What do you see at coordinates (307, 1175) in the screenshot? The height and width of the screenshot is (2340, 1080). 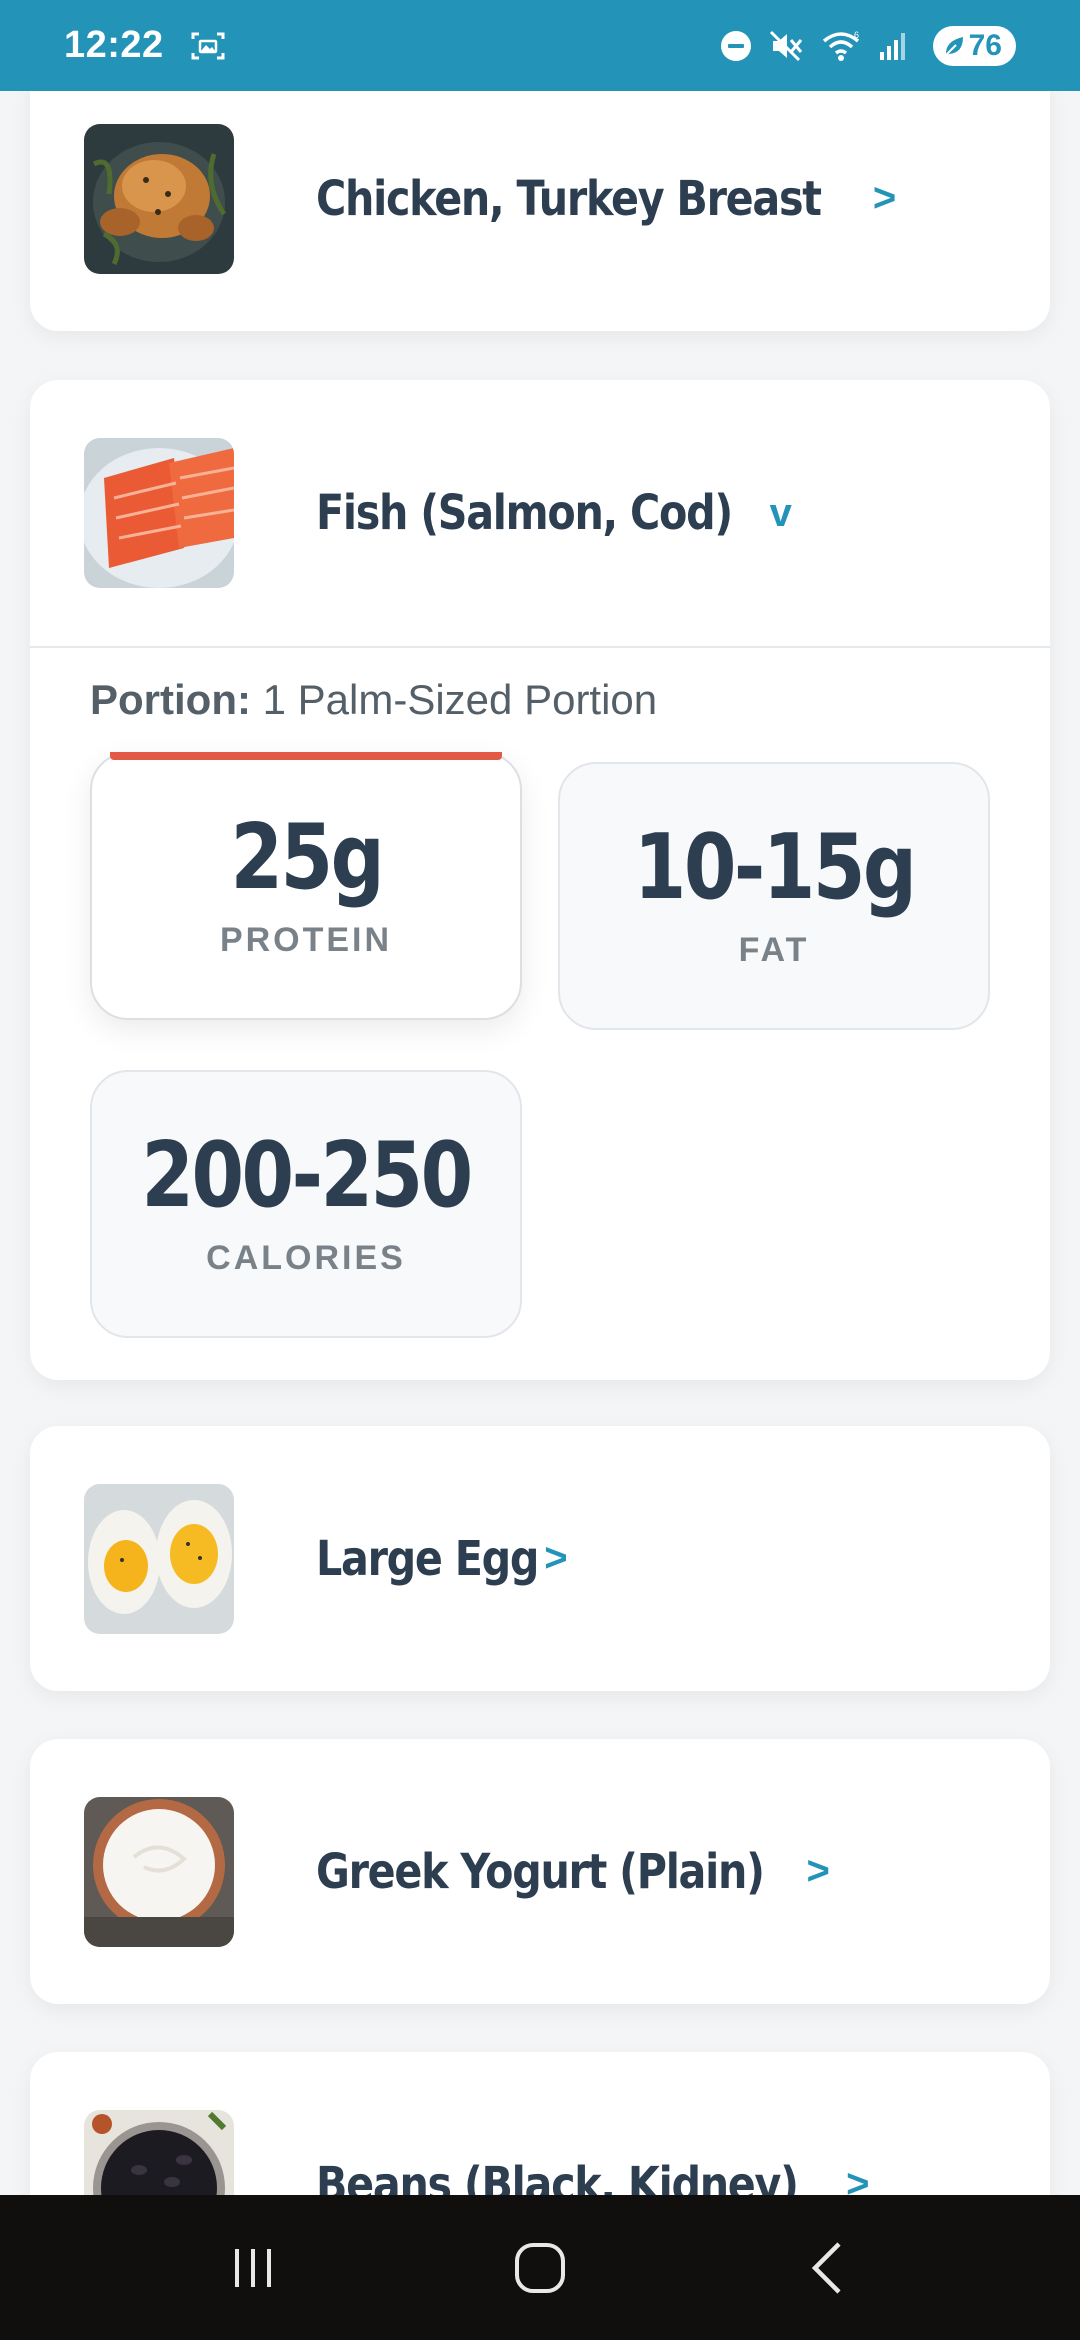 I see `stat-value: 200-250` at bounding box center [307, 1175].